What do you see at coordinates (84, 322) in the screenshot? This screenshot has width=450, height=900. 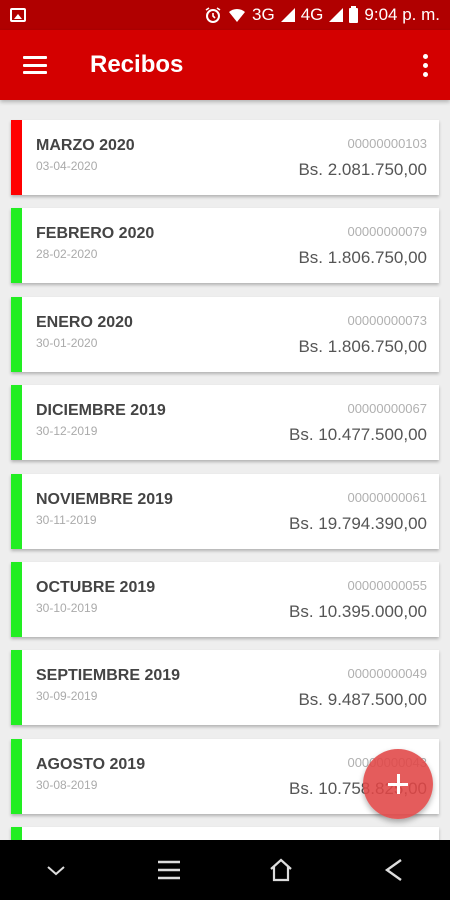 I see `receipt-month: ENERO 2020` at bounding box center [84, 322].